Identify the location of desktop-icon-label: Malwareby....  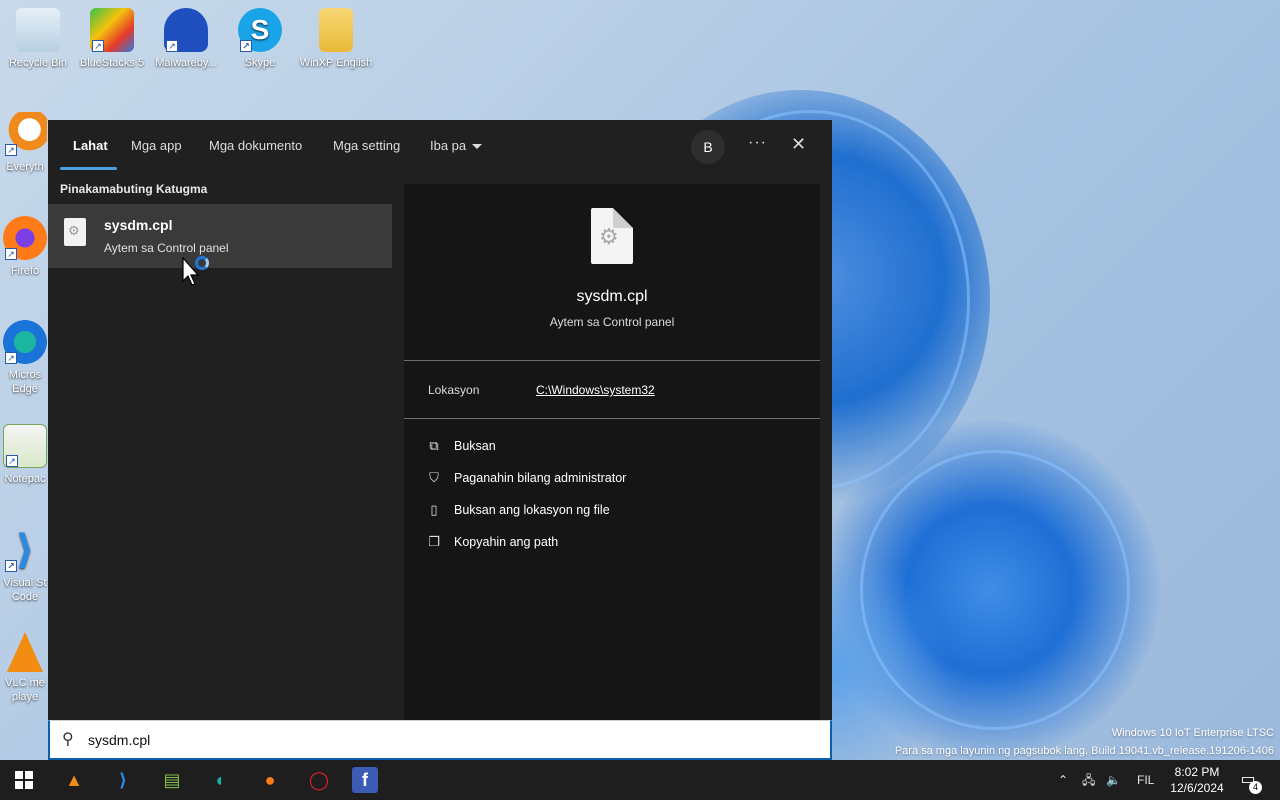
(186, 63).